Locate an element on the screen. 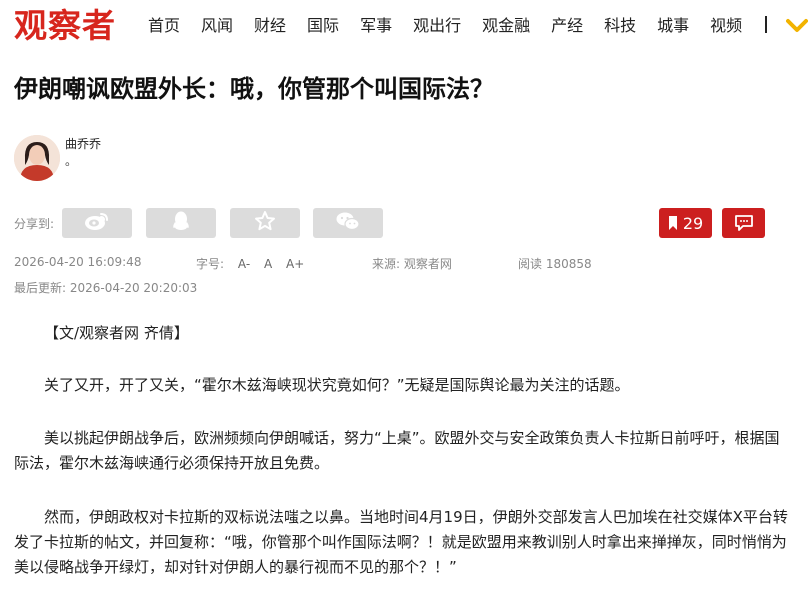 This screenshot has height=596, width=809. nav-item-international: 国际 is located at coordinates (323, 26).